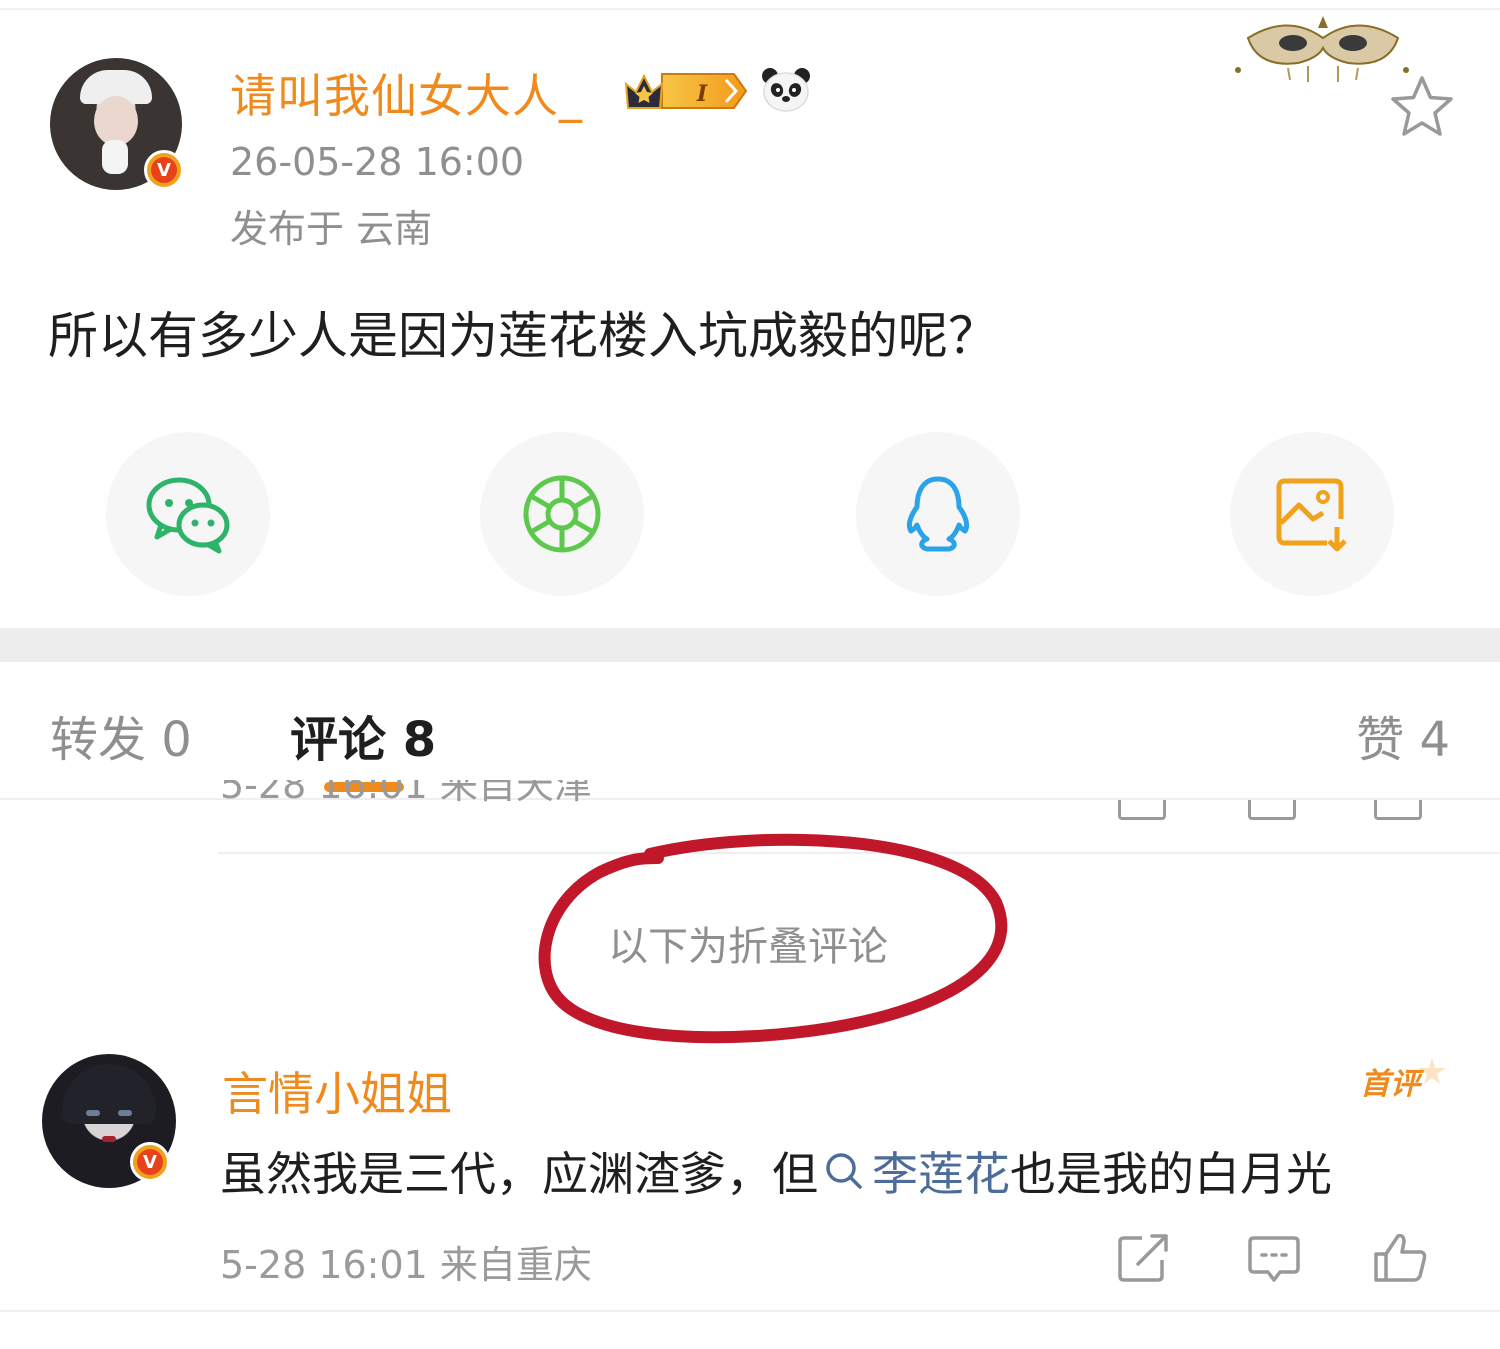  Describe the element at coordinates (363, 735) in the screenshot. I see `tab-comment: 评论 8` at that location.